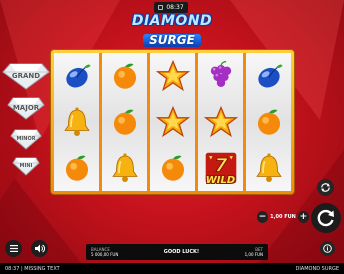  I want to click on jackpot-diamond-minor: MINOR, so click(26, 139).